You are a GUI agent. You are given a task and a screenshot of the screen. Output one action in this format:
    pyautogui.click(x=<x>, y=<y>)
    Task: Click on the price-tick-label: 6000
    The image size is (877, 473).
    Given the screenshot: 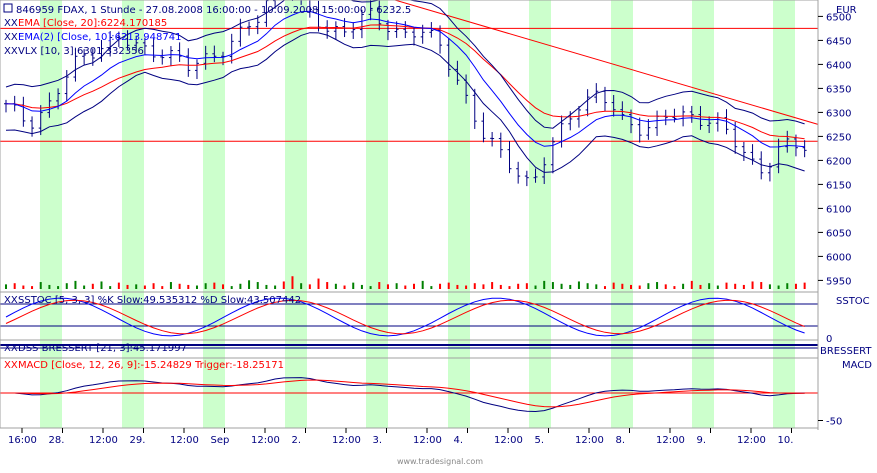 What is the action you would take?
    pyautogui.click(x=838, y=257)
    